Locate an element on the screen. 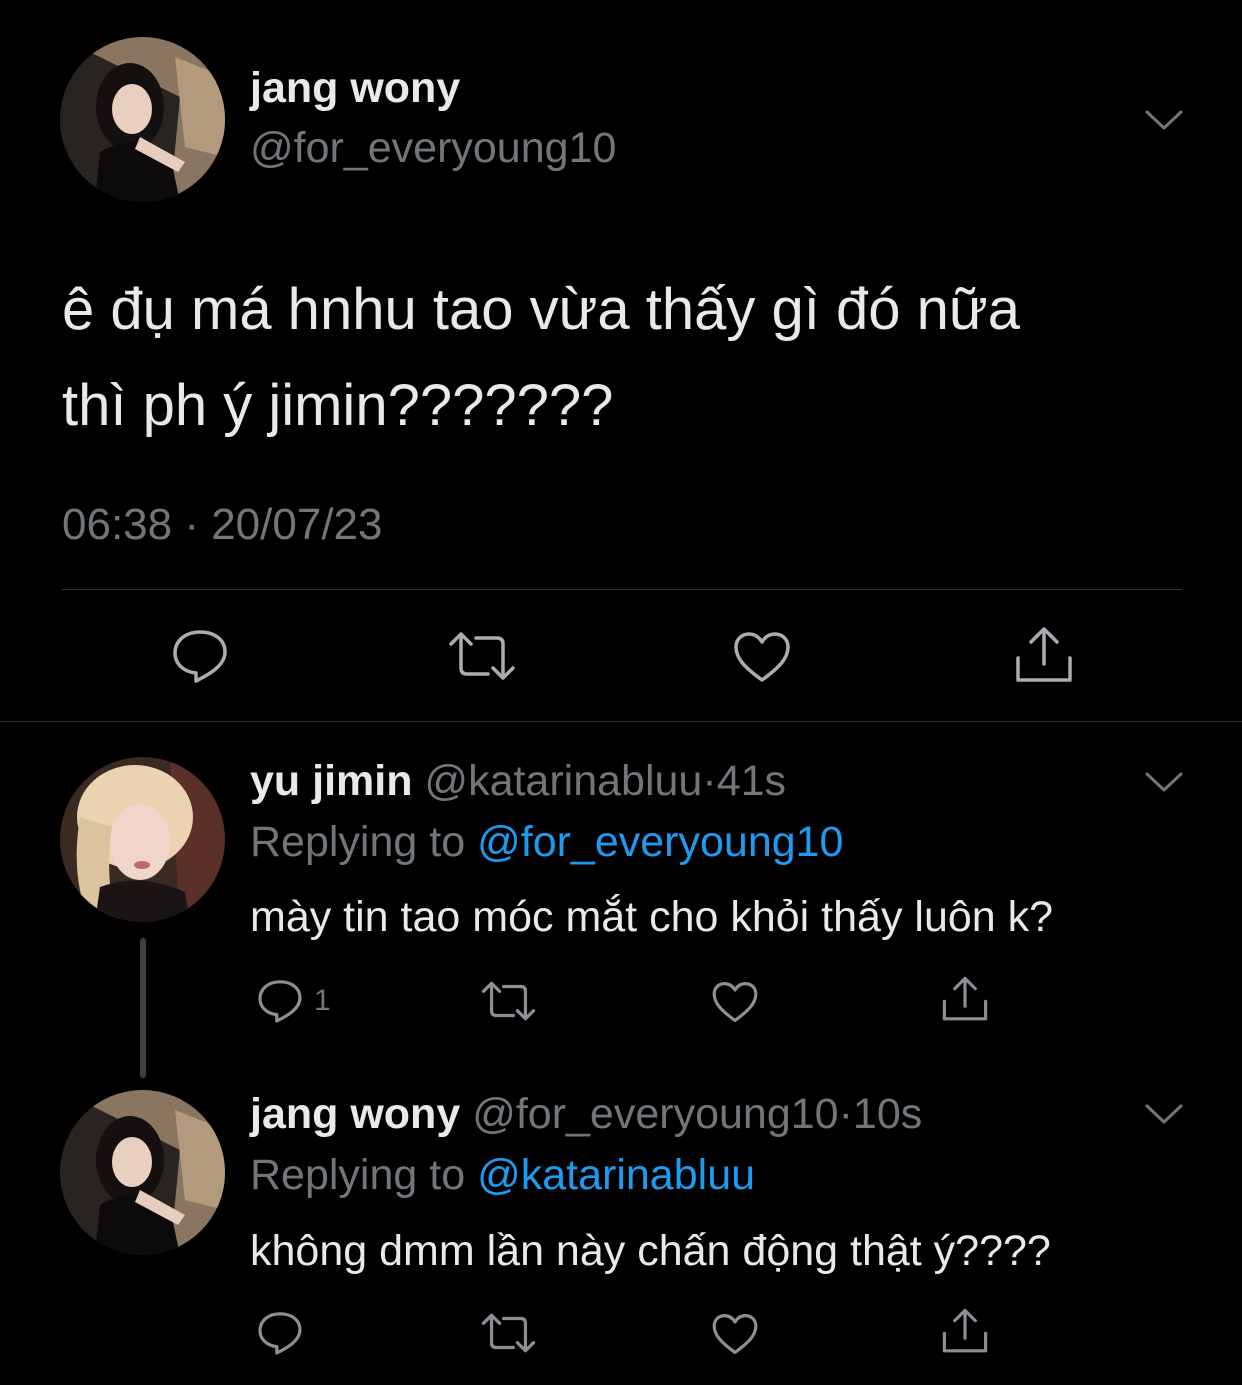 The width and height of the screenshot is (1242, 1385). reply-header: jang wony @for_everyoung10·10s is located at coordinates (586, 1114).